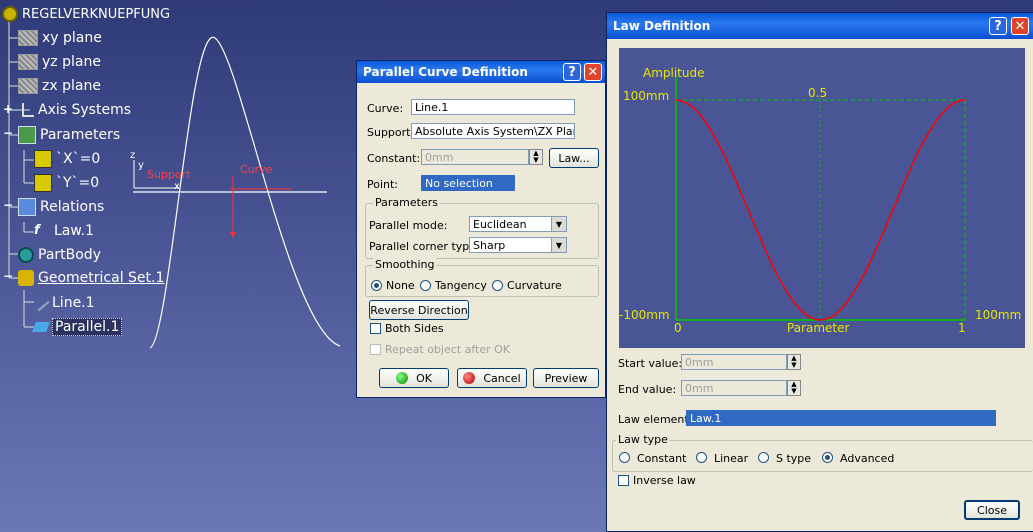  What do you see at coordinates (818, 328) in the screenshot?
I see `graph-xlabel: Parameter` at bounding box center [818, 328].